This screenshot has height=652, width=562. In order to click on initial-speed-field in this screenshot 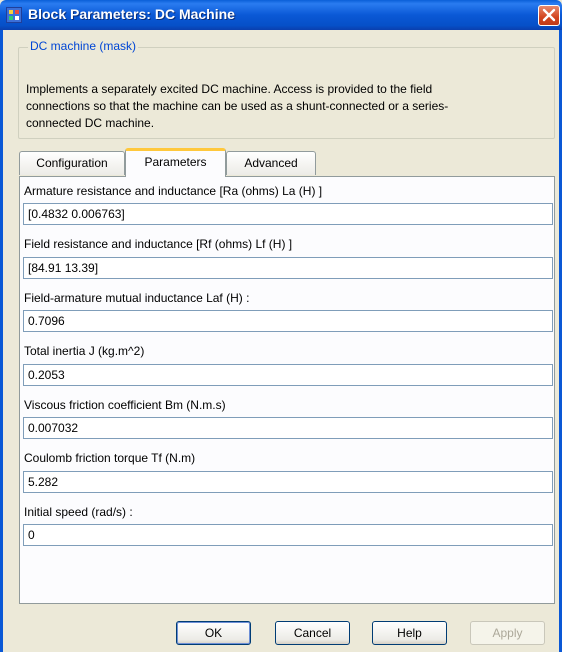, I will do `click(288, 535)`.